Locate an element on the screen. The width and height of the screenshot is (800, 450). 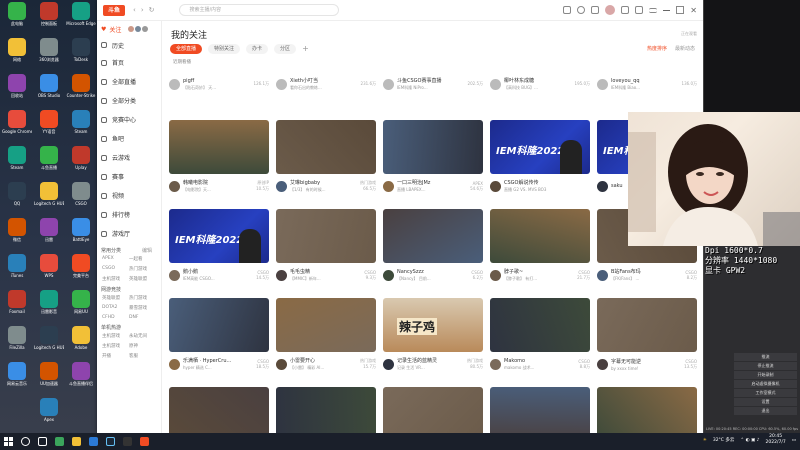
douyu-logo: 斗鱼 is located at coordinates (114, 10).